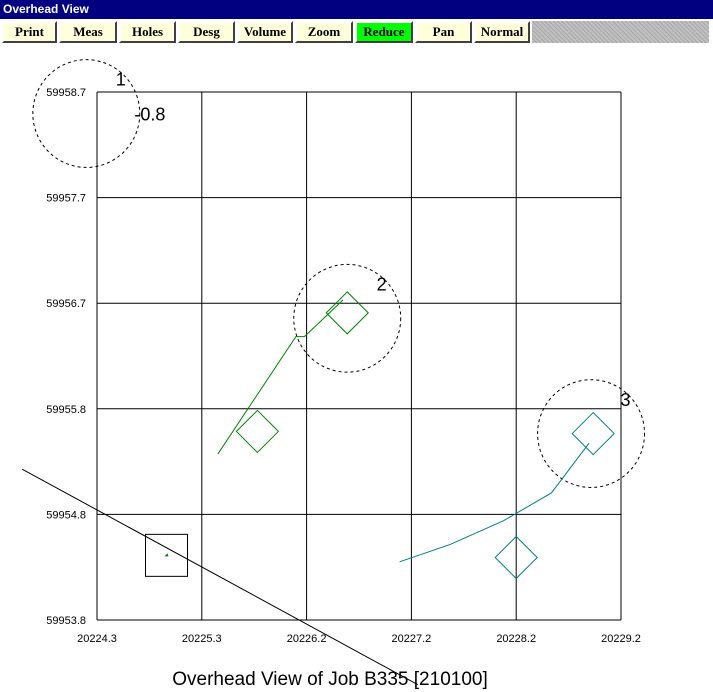 The width and height of the screenshot is (713, 692). What do you see at coordinates (412, 639) in the screenshot?
I see `x-tick-label: 20227.2` at bounding box center [412, 639].